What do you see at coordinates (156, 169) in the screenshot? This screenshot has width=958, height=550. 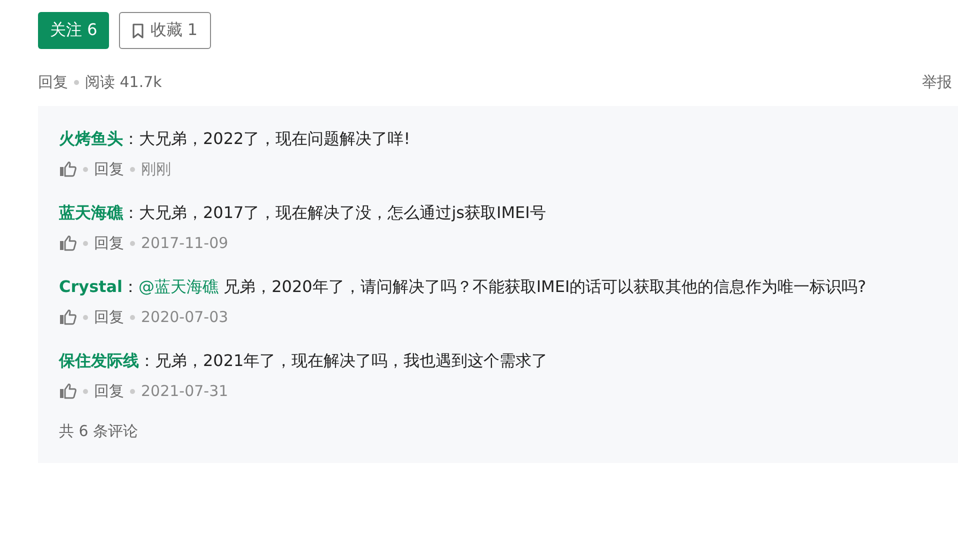 I see `comment-time: 刚刚` at bounding box center [156, 169].